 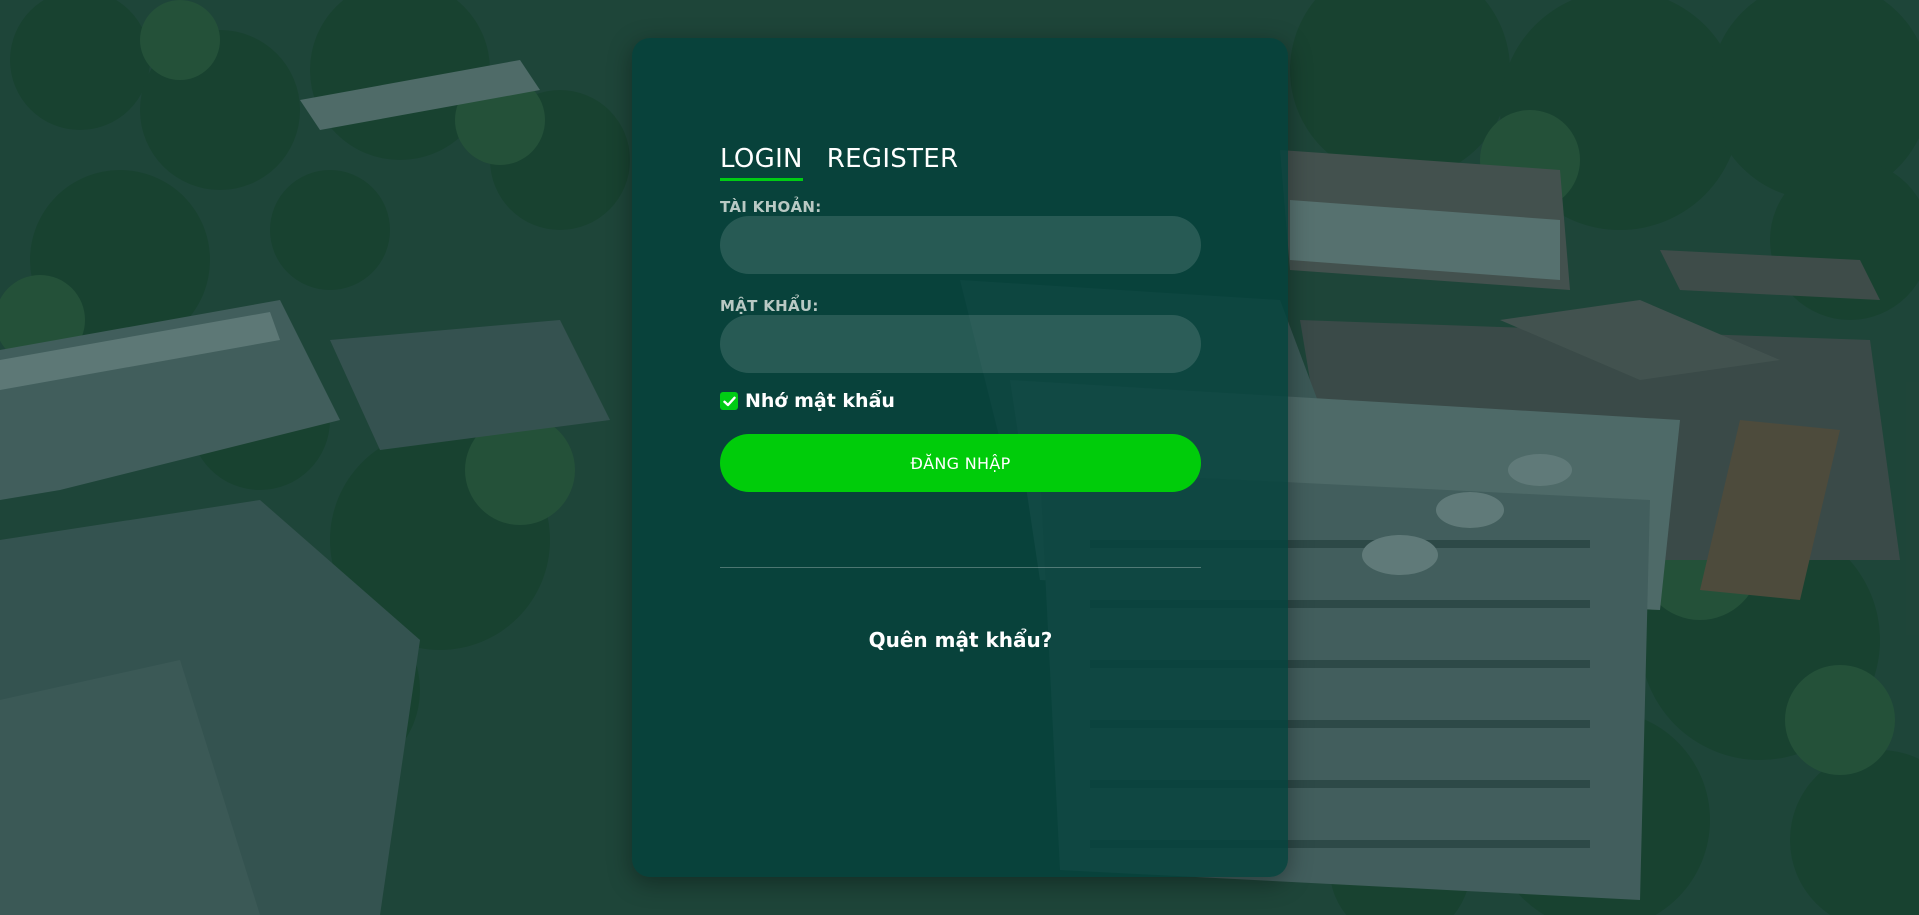 What do you see at coordinates (820, 401) in the screenshot?
I see `remember-me-label: Nhớ mật khẩu` at bounding box center [820, 401].